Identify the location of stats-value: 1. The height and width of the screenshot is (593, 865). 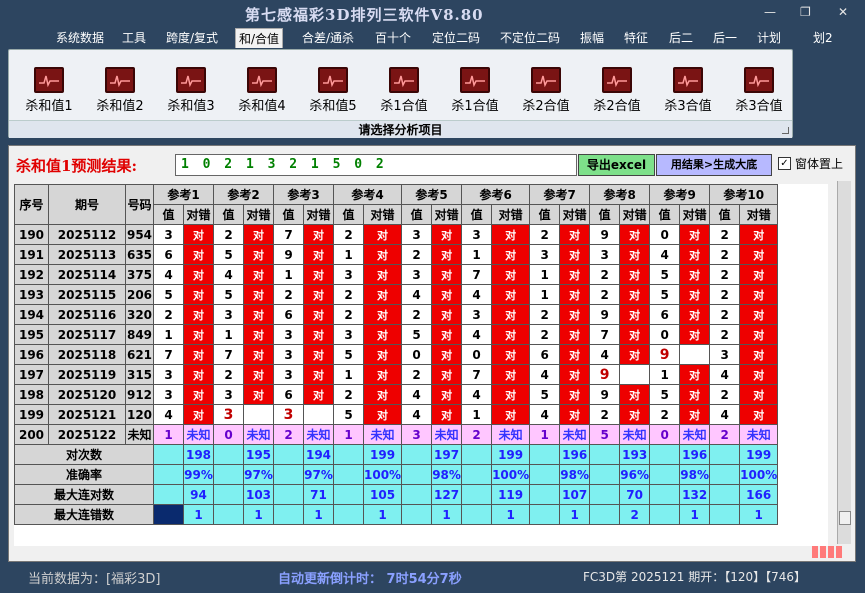
(575, 514).